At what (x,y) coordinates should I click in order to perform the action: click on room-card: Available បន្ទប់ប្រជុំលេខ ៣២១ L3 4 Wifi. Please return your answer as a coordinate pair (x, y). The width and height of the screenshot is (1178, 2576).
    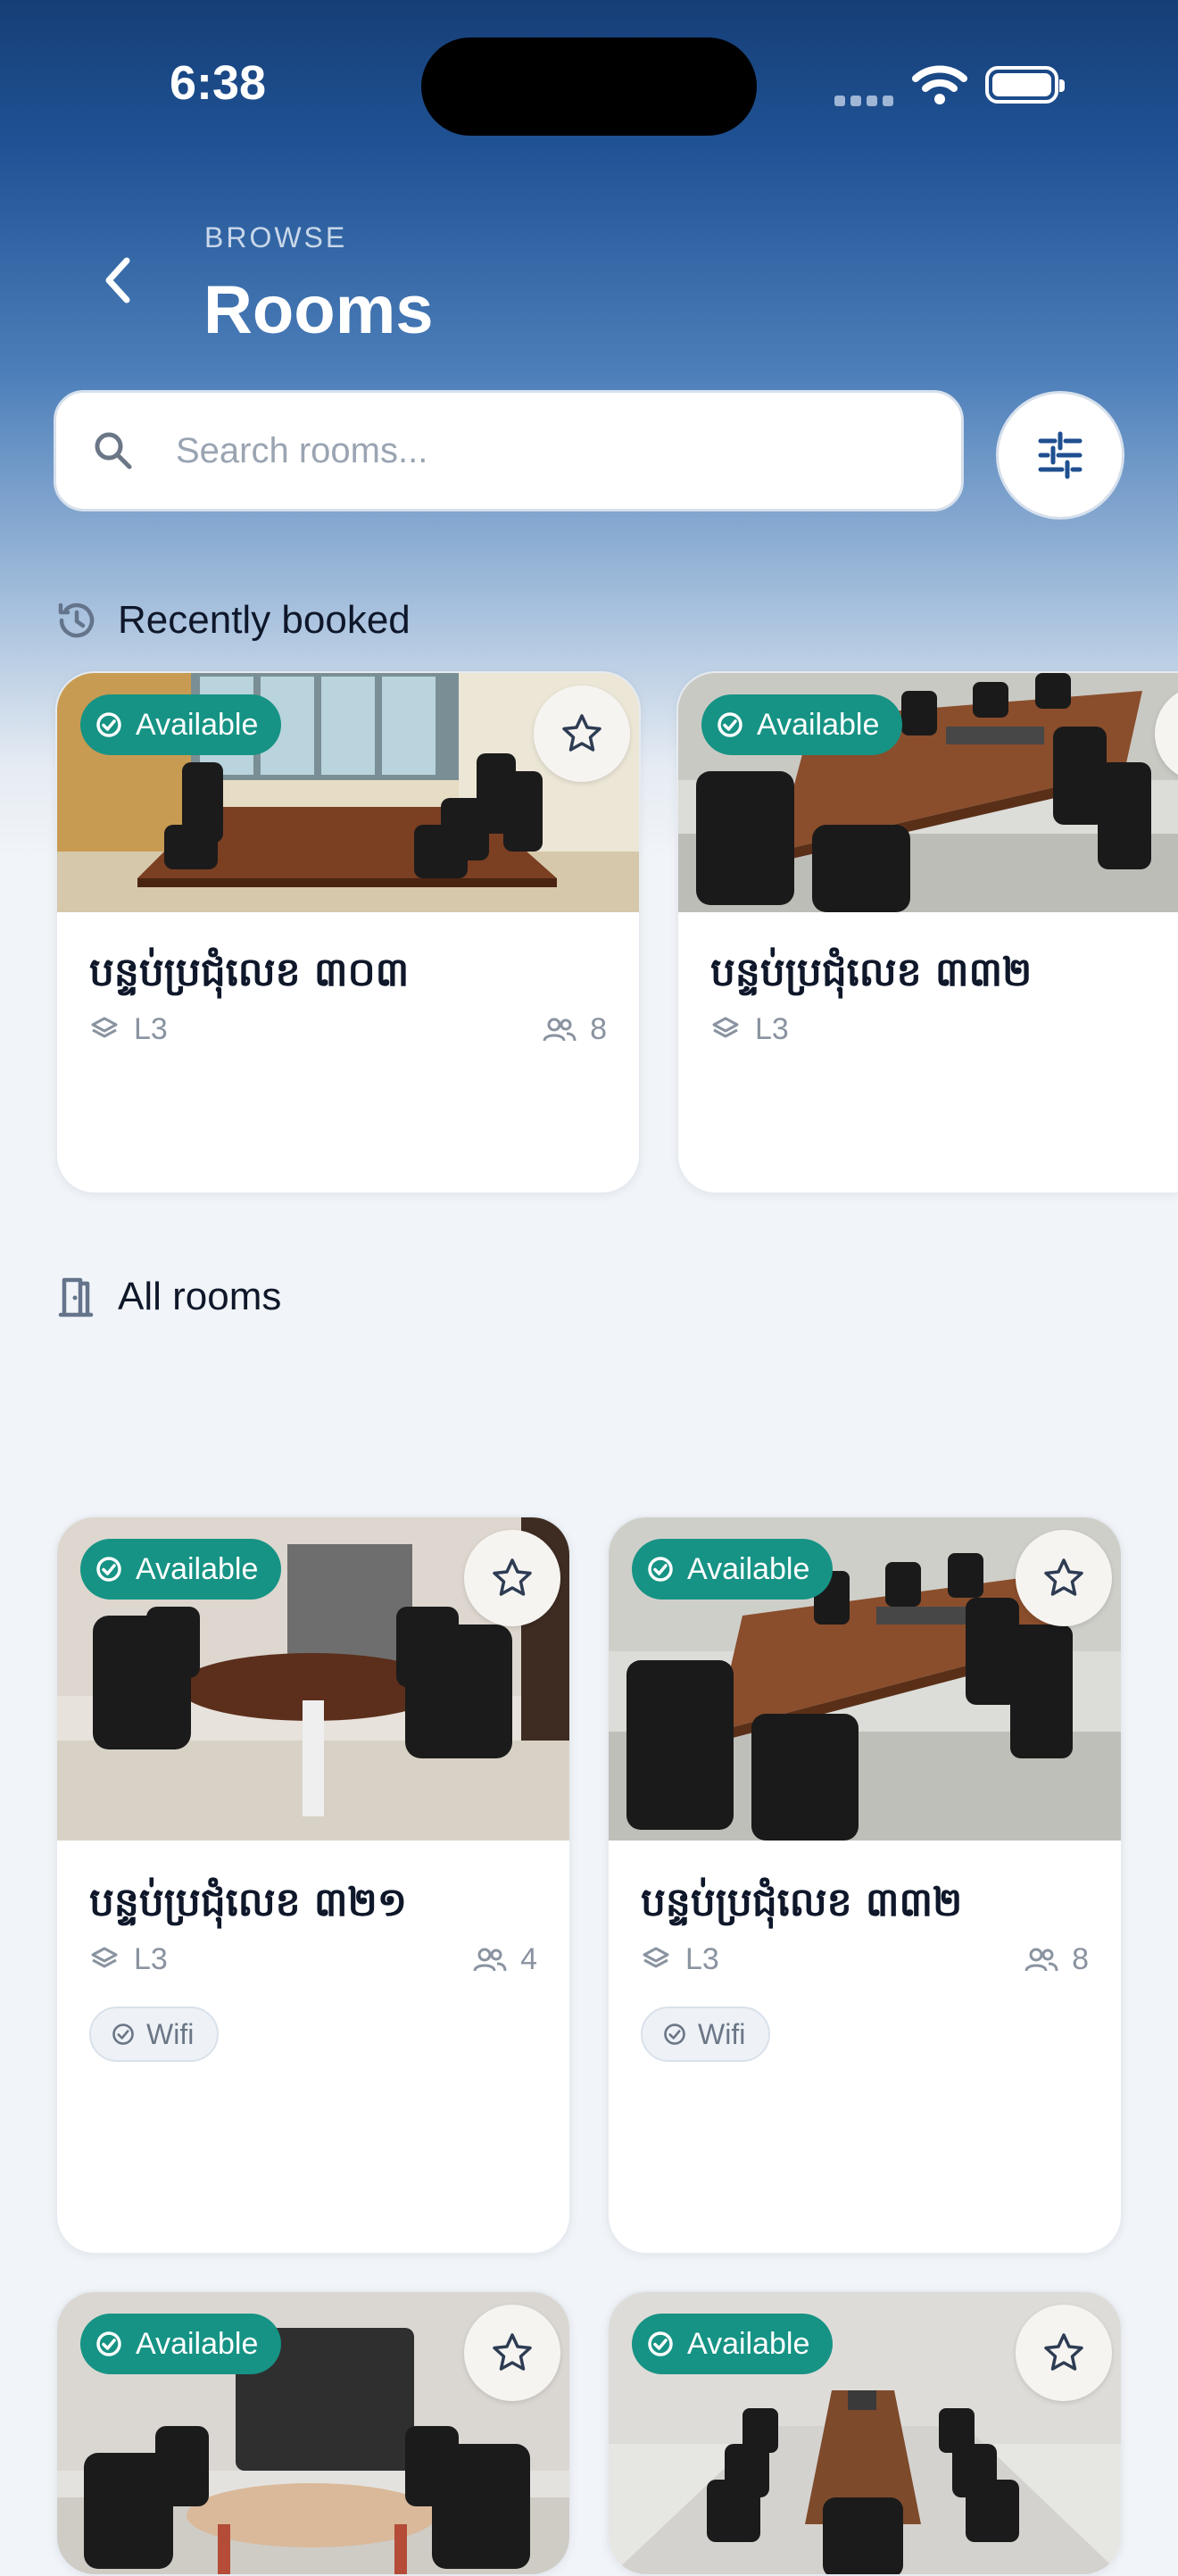
    Looking at the image, I should click on (313, 1886).